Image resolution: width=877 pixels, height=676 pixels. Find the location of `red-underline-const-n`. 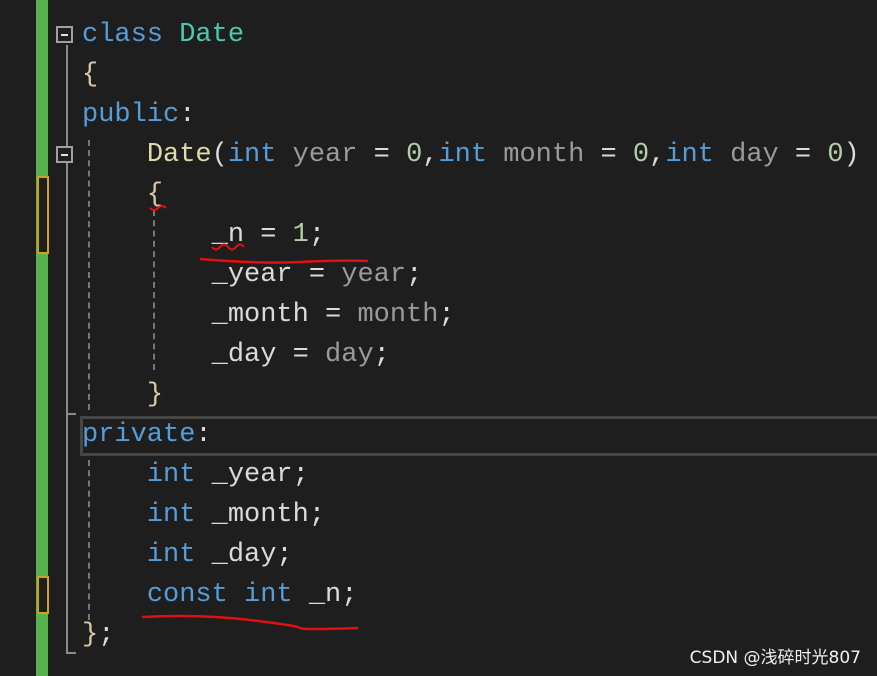

red-underline-const-n is located at coordinates (250, 622).